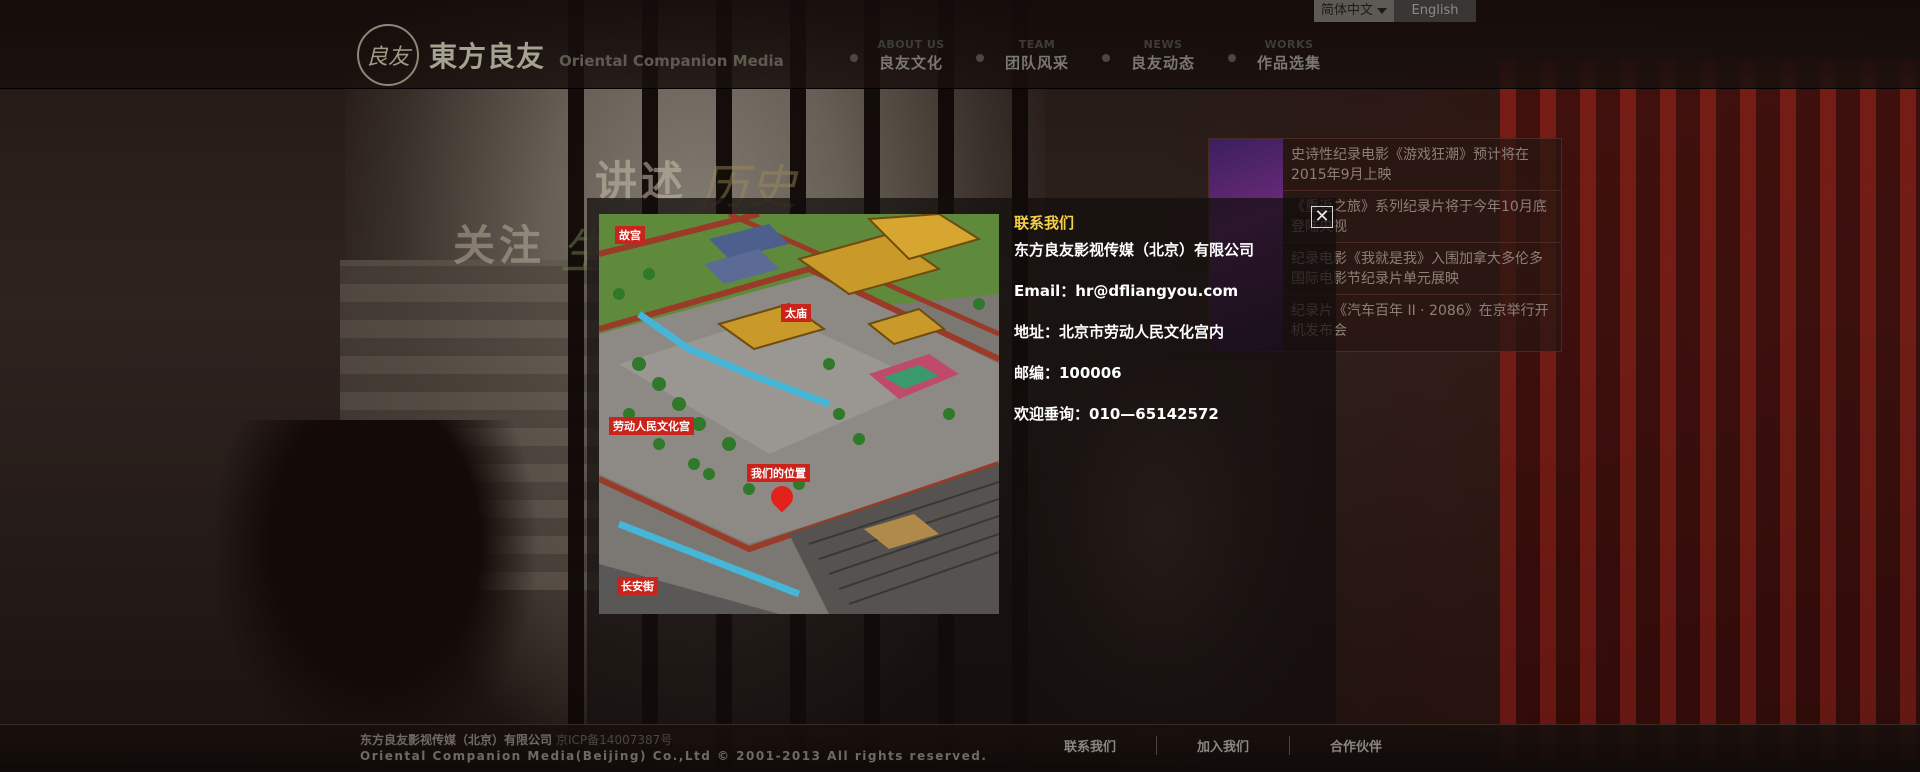 The width and height of the screenshot is (1920, 772). What do you see at coordinates (1355, 745) in the screenshot?
I see `footer-link-partners: 合作伙伴` at bounding box center [1355, 745].